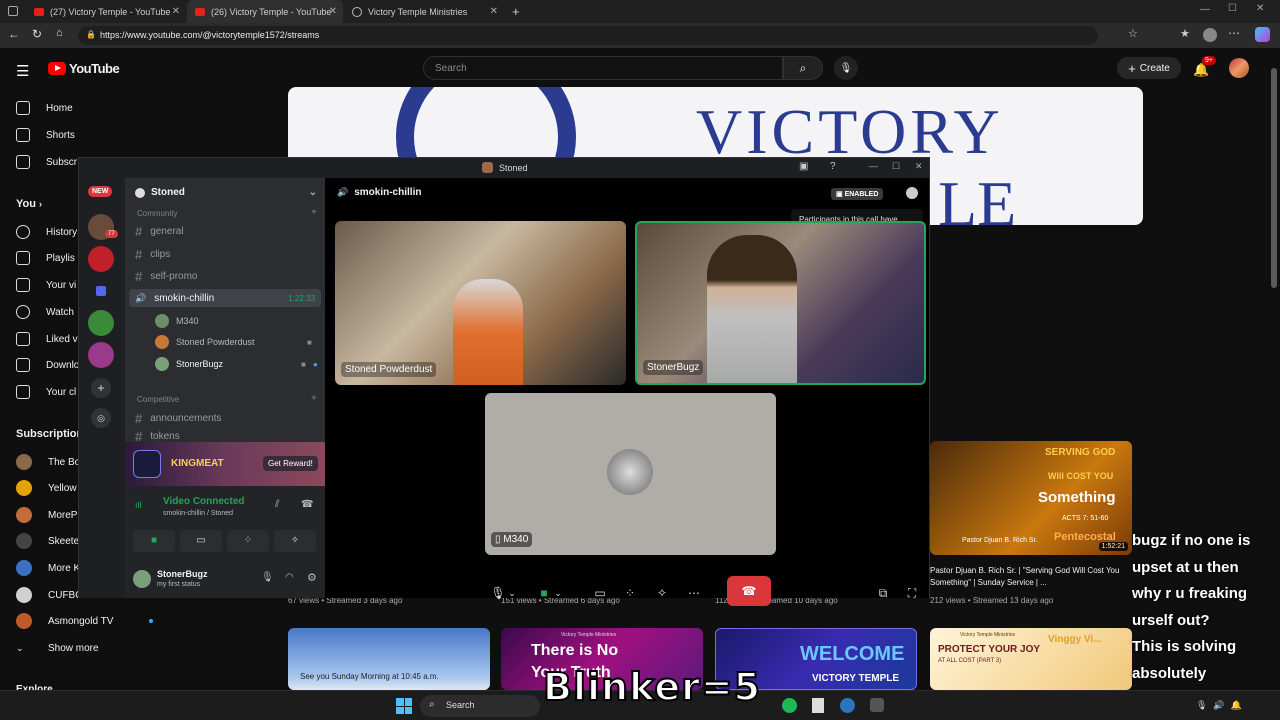  What do you see at coordinates (152, 254) in the screenshot?
I see `channel-clips: # clips` at bounding box center [152, 254].